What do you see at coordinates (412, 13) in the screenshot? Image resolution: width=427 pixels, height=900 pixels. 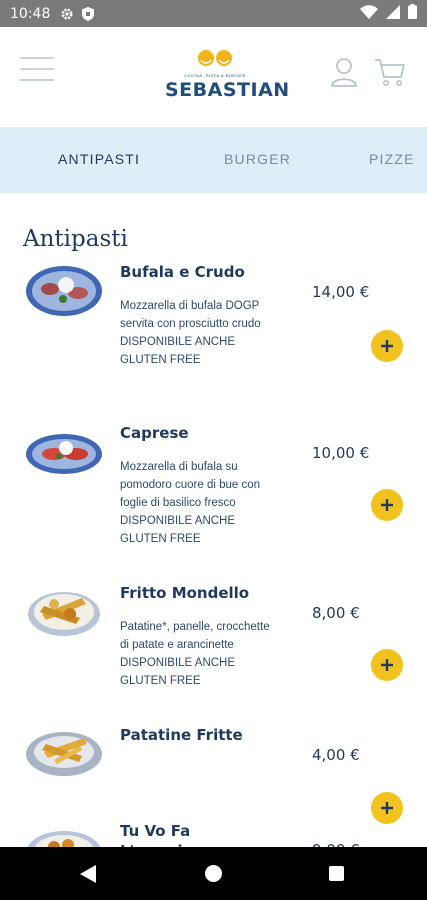 I see `battery-icon` at bounding box center [412, 13].